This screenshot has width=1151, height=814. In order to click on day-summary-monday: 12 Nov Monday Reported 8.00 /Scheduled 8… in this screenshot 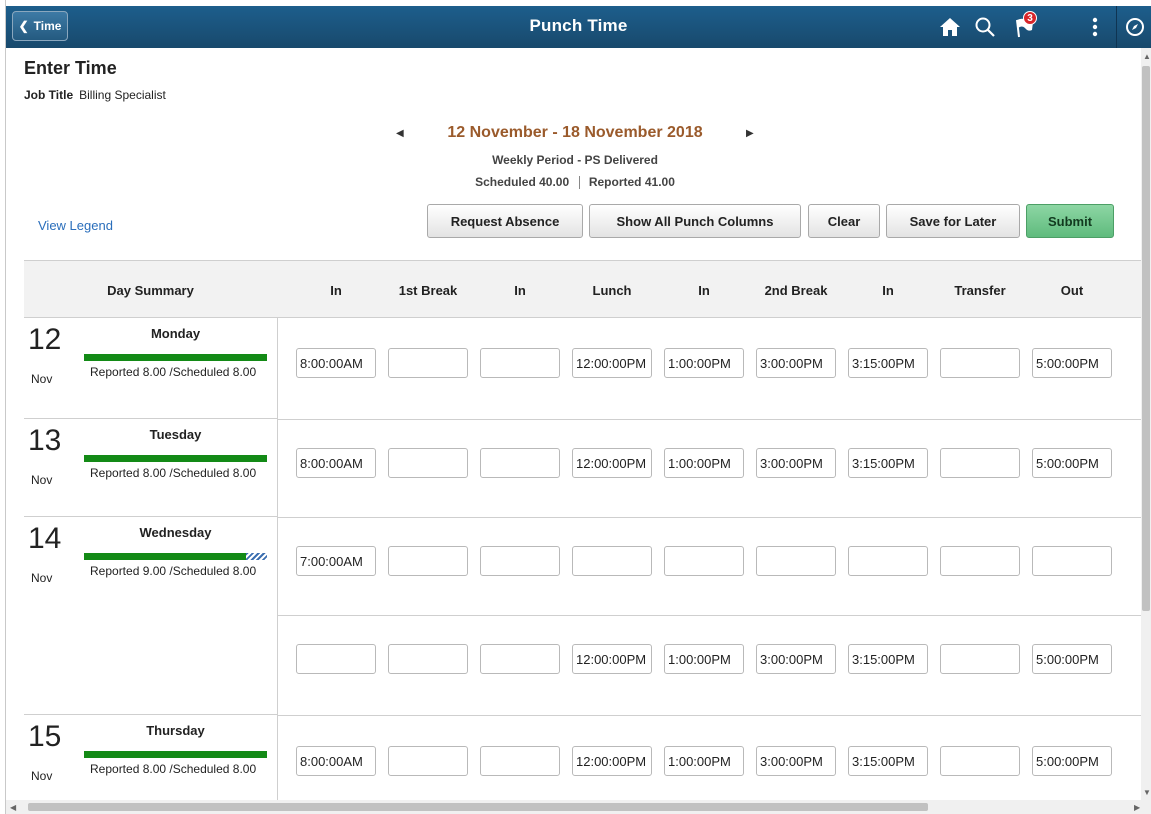, I will do `click(150, 368)`.